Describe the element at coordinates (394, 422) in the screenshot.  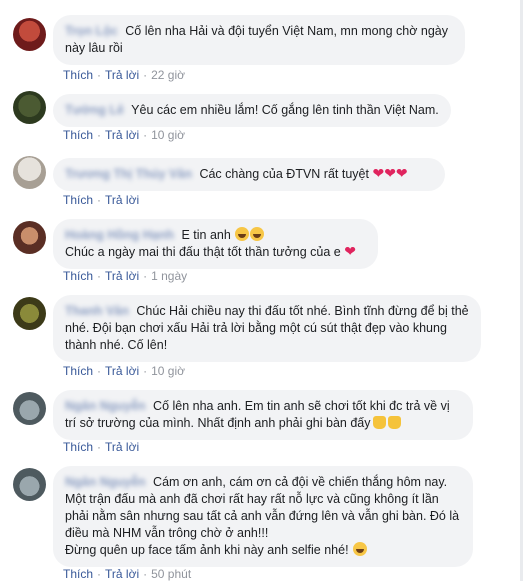
I see `flexed-biceps-icon` at that location.